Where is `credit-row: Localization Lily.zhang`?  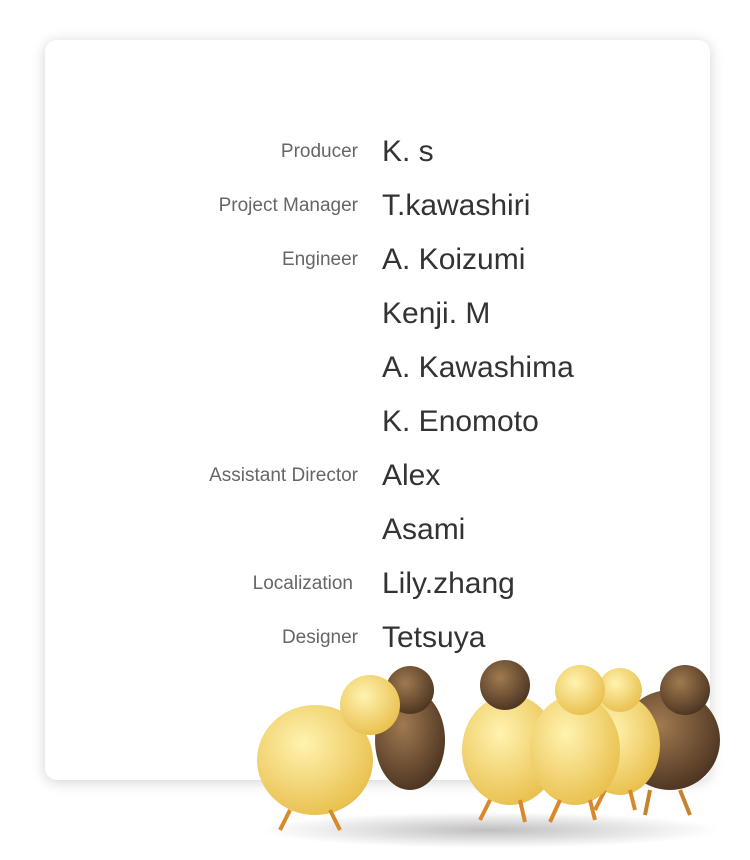
credit-row: Localization Lily.zhang is located at coordinates (377, 584).